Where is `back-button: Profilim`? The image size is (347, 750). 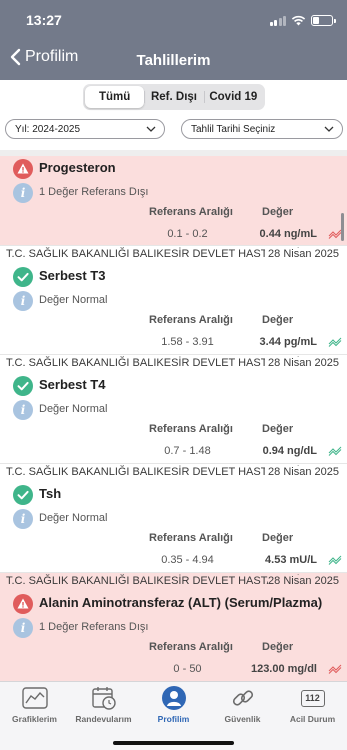
back-button: Profilim is located at coordinates (44, 57).